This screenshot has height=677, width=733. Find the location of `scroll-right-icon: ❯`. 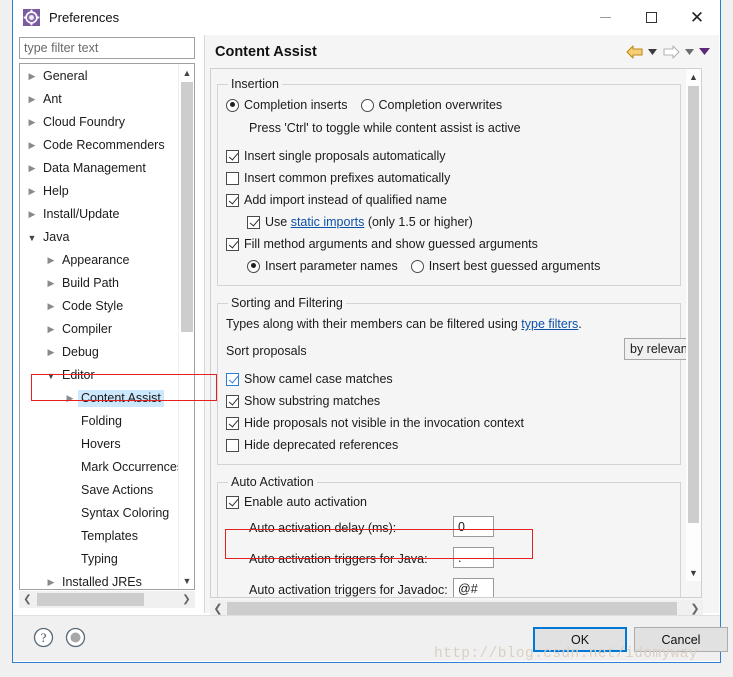

scroll-right-icon: ❯ is located at coordinates (186, 599).